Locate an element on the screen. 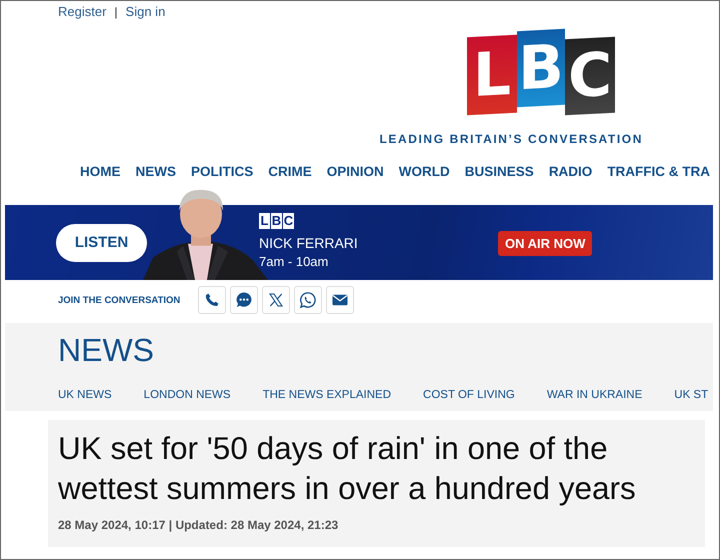 This screenshot has width=720, height=560. nav-link: TRAFFIC & TRA is located at coordinates (658, 173).